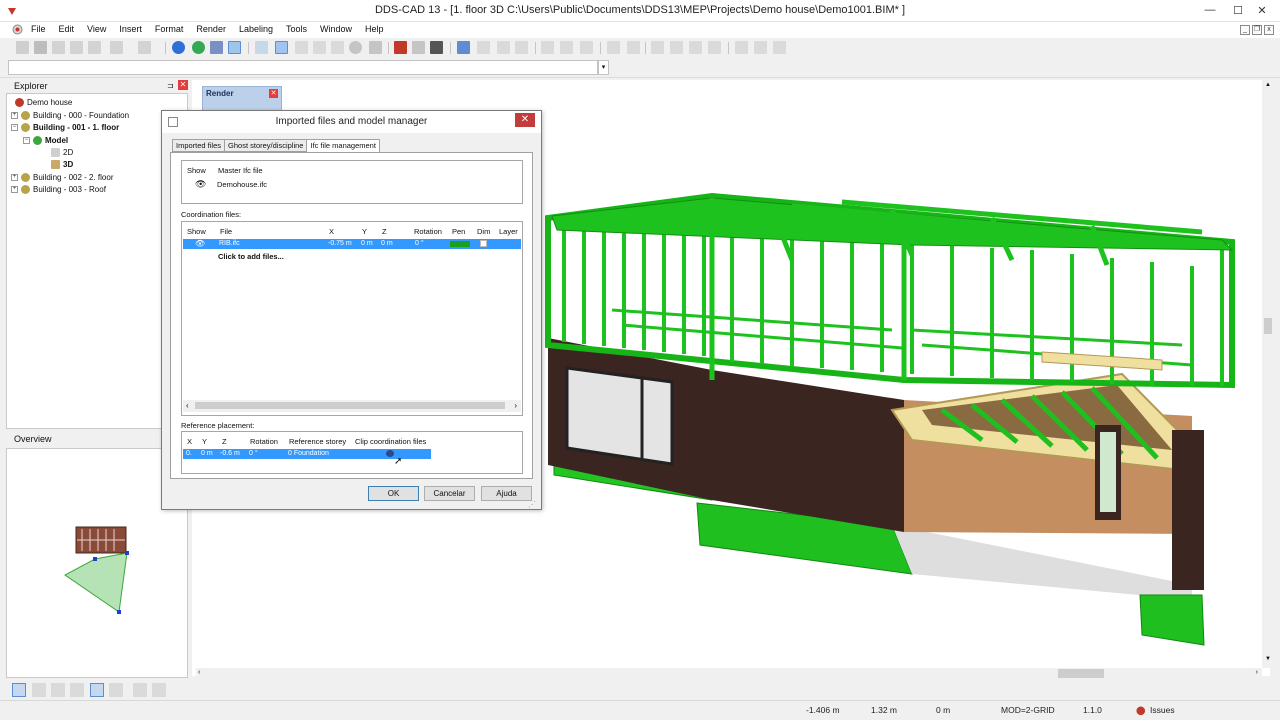 The image size is (1280, 720). Describe the element at coordinates (1268, 659) in the screenshot. I see `scroll-down-icon: ▼` at that location.